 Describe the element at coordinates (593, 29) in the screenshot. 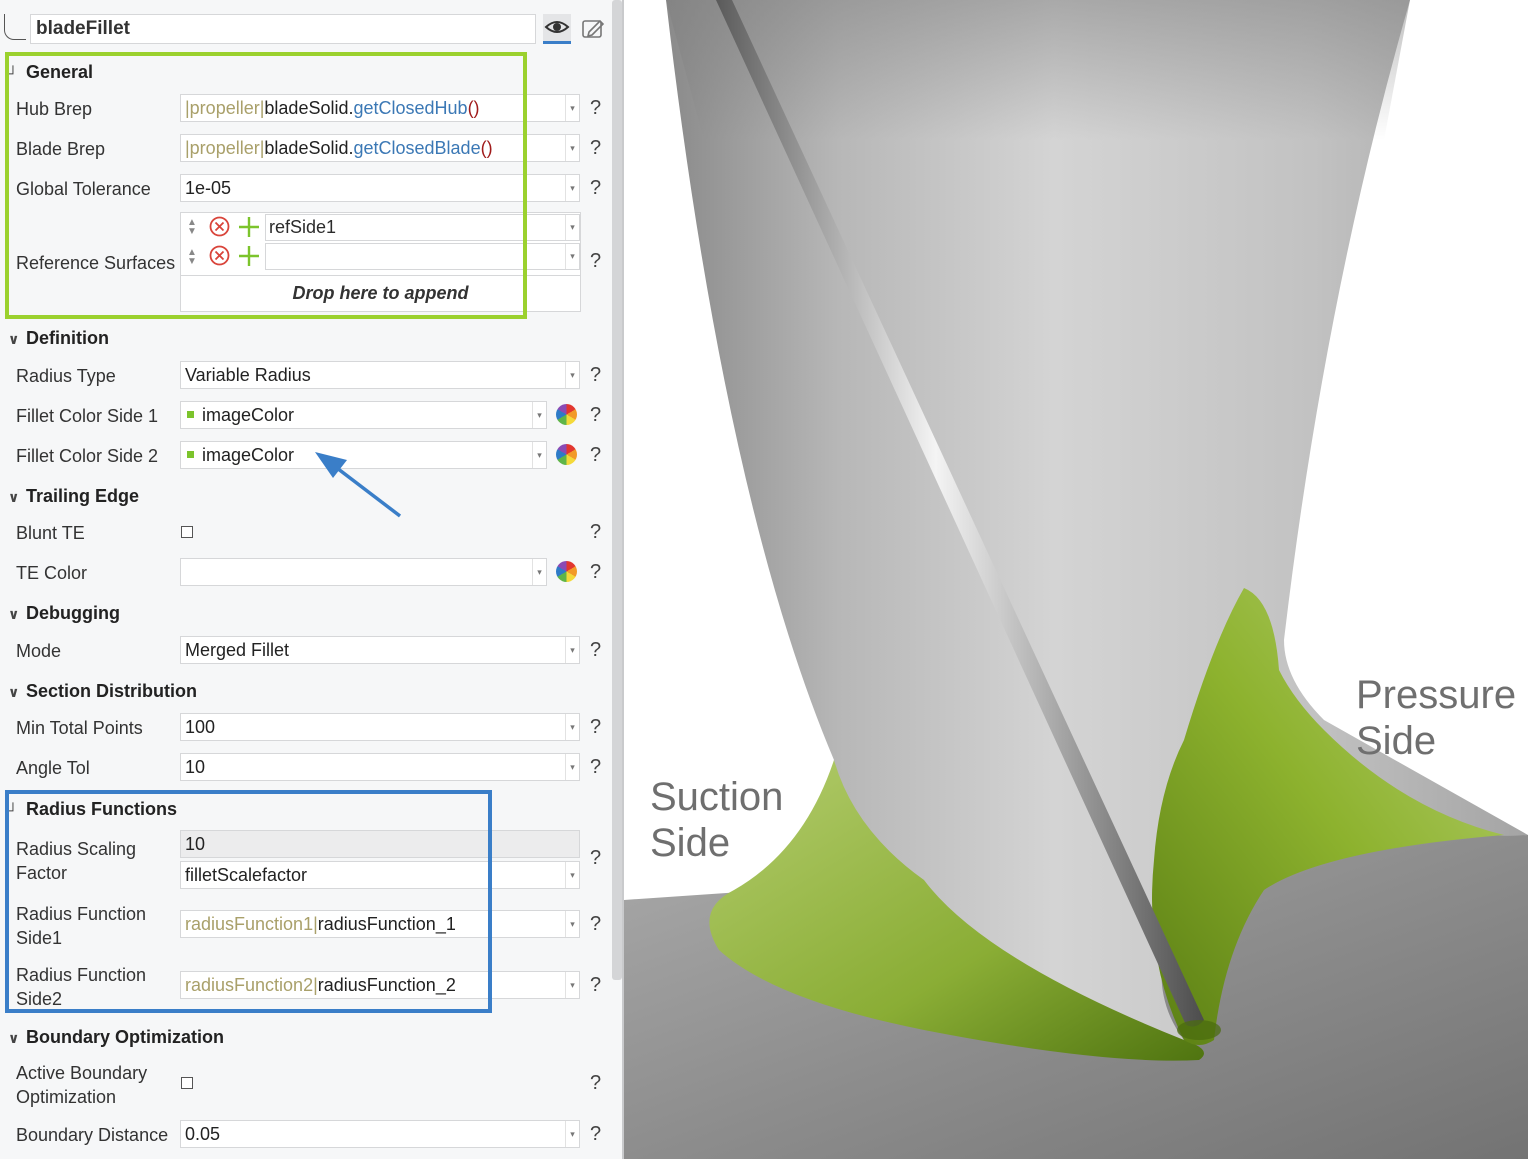

I see `edit-icon` at that location.